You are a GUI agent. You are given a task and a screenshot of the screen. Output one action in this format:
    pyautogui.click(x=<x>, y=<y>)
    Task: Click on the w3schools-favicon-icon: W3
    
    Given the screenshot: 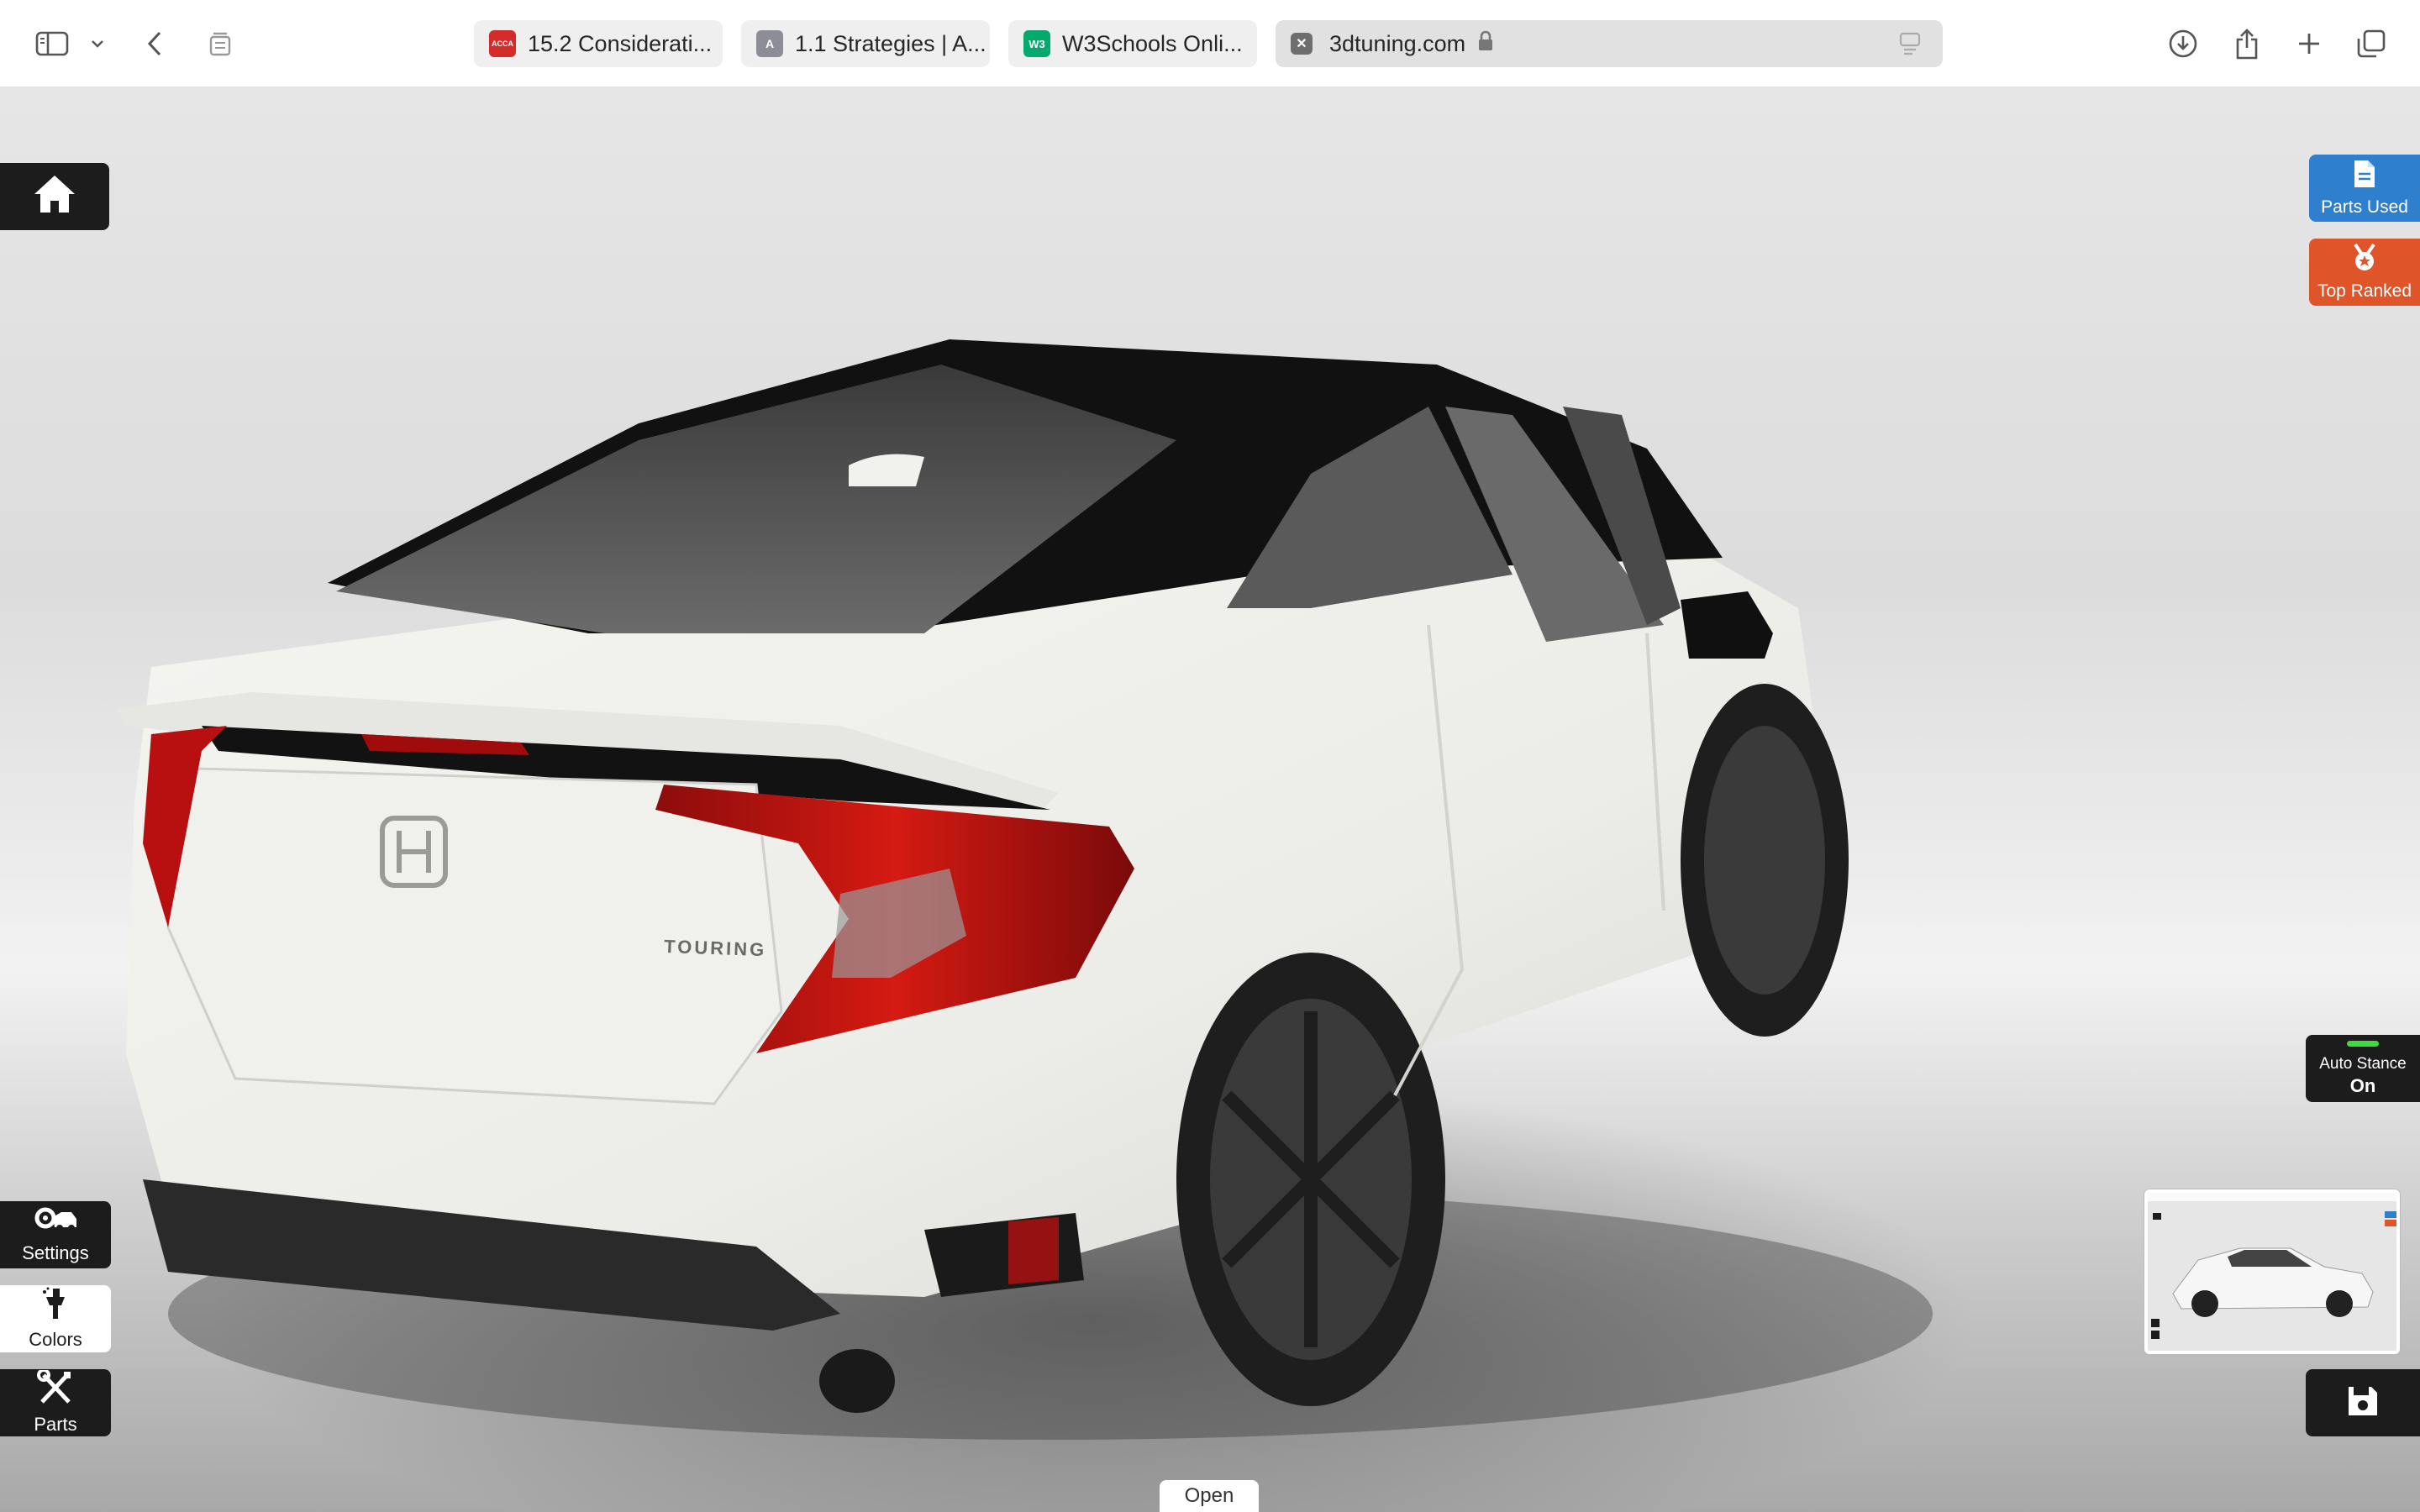 What is the action you would take?
    pyautogui.click(x=1036, y=43)
    